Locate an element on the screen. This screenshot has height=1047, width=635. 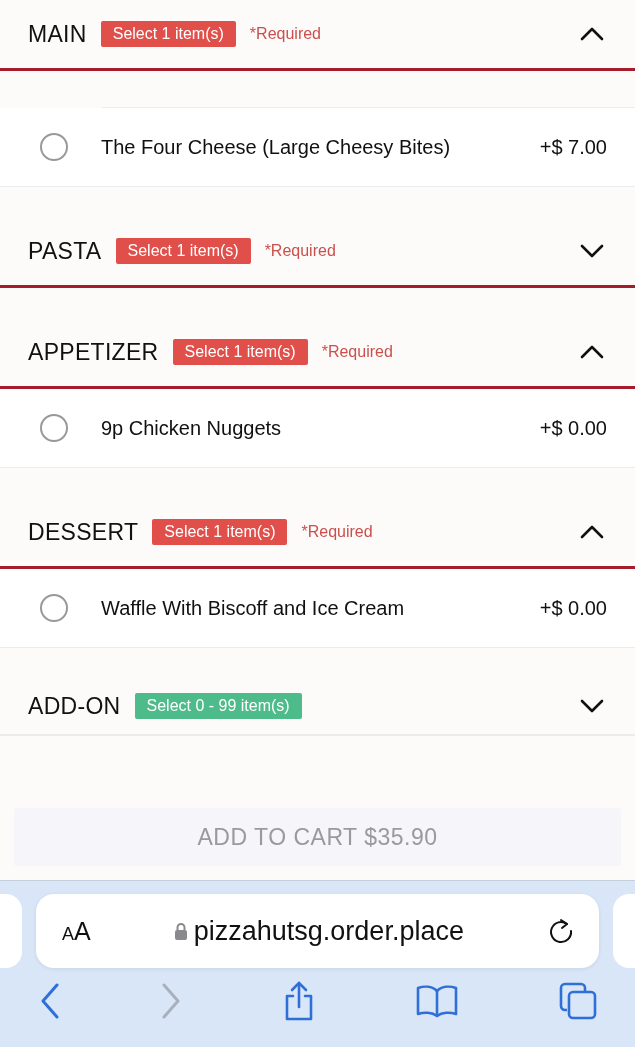
item-price: +$ 7.00 is located at coordinates (573, 147).